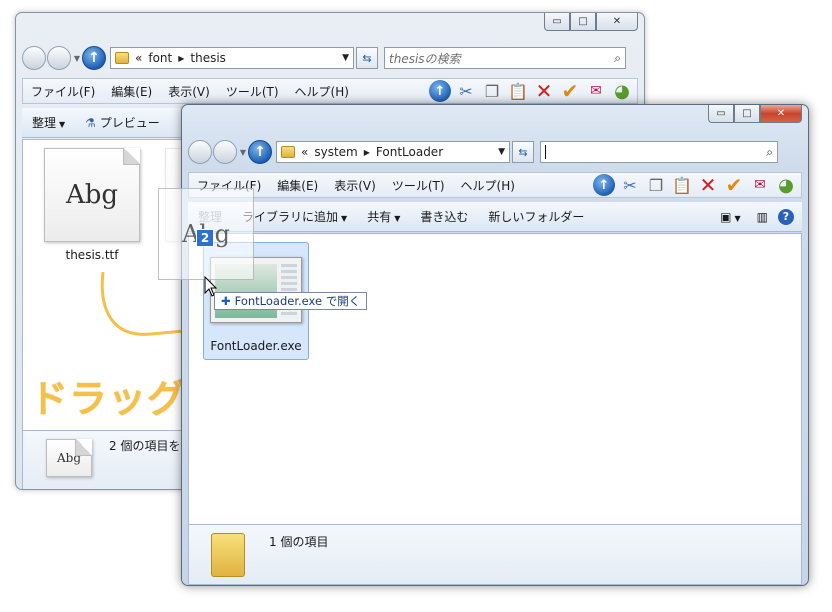  What do you see at coordinates (409, 152) in the screenshot?
I see `breadcrumb-fontloader: FontLoader` at bounding box center [409, 152].